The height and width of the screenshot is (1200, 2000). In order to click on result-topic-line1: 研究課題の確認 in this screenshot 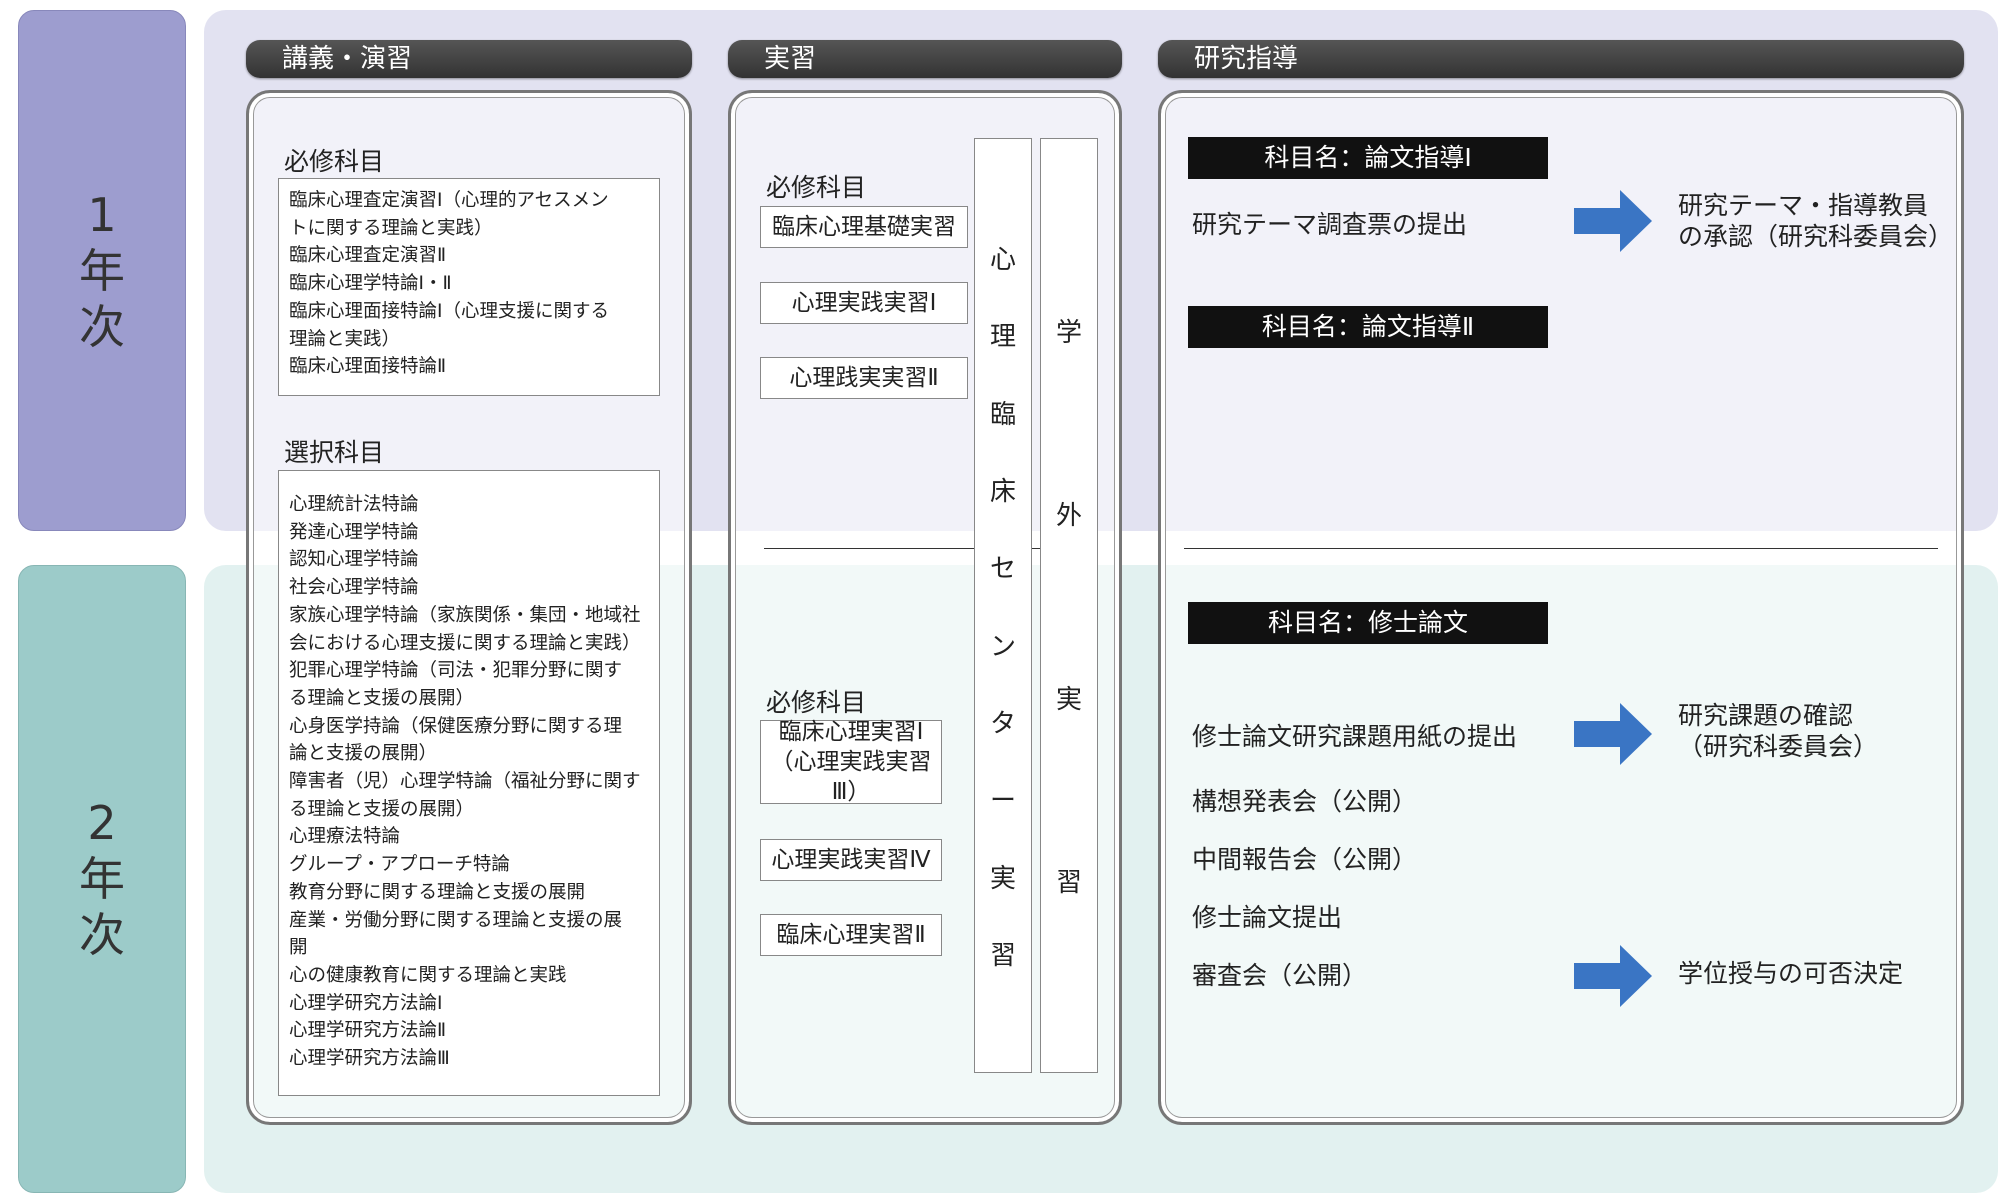, I will do `click(1766, 715)`.